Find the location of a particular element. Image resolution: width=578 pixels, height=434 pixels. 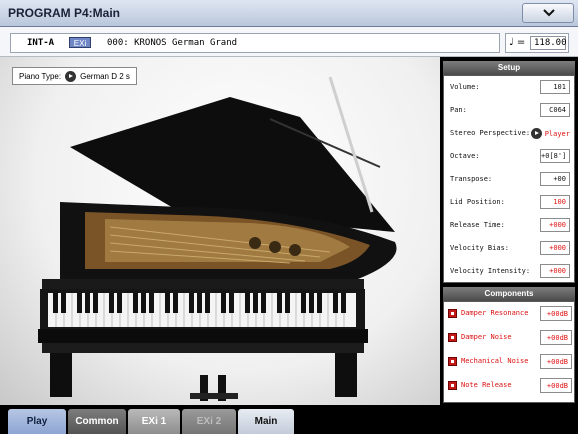

velocity-intensity-label: Velocity Intensity: is located at coordinates (490, 271).